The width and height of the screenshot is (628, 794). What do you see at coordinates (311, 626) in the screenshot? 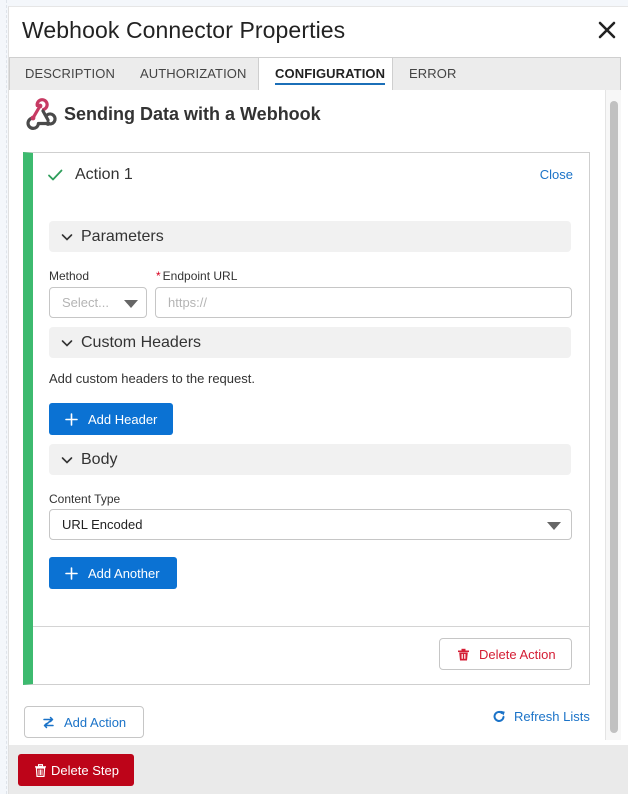
I see `card-divider` at bounding box center [311, 626].